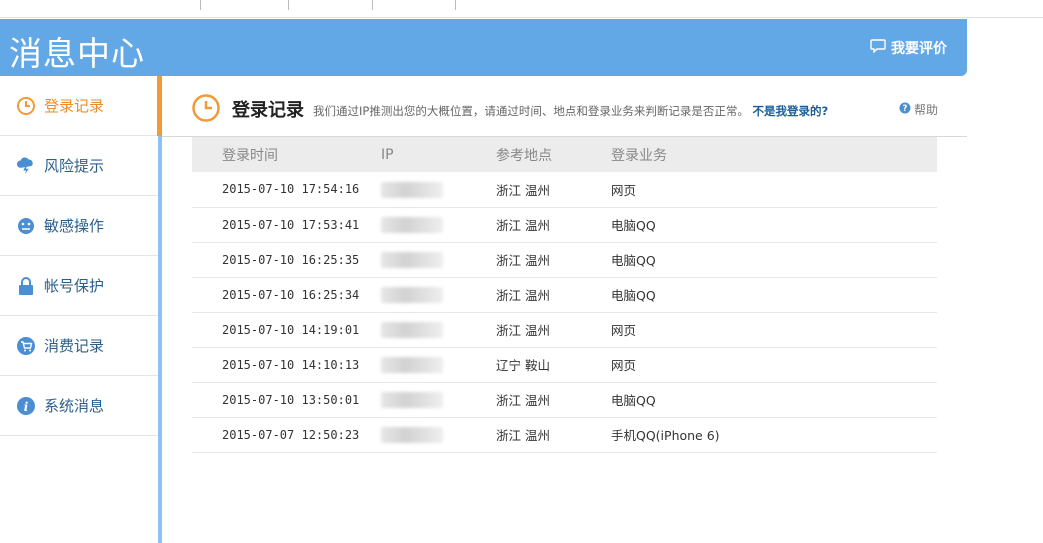 Image resolution: width=1043 pixels, height=543 pixels. I want to click on sidebar-item-system-messages: i 系统消息, so click(79, 406).